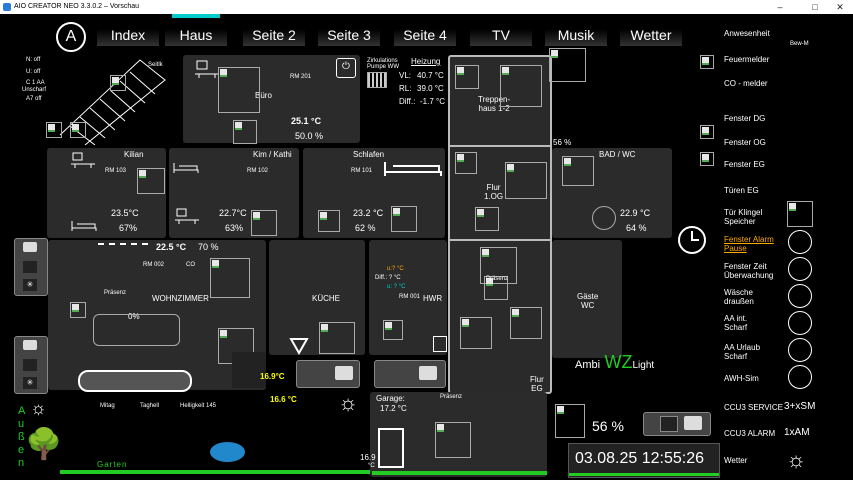  I want to click on percent-56-top: 56 %, so click(562, 142).